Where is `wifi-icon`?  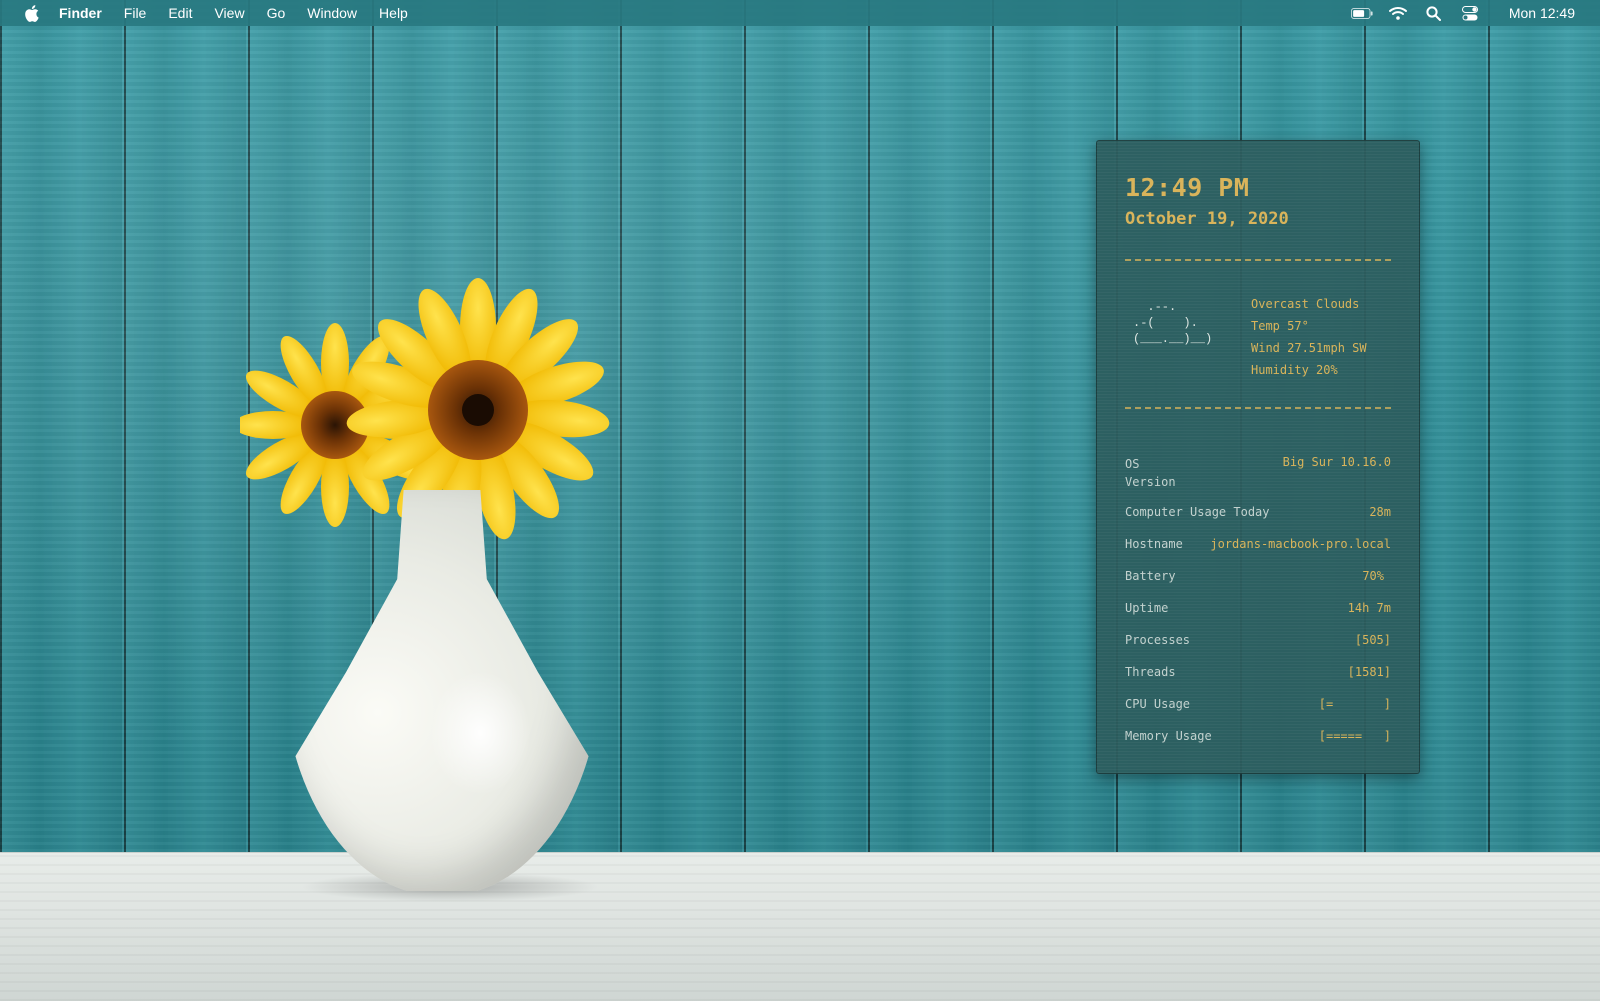 wifi-icon is located at coordinates (1398, 13).